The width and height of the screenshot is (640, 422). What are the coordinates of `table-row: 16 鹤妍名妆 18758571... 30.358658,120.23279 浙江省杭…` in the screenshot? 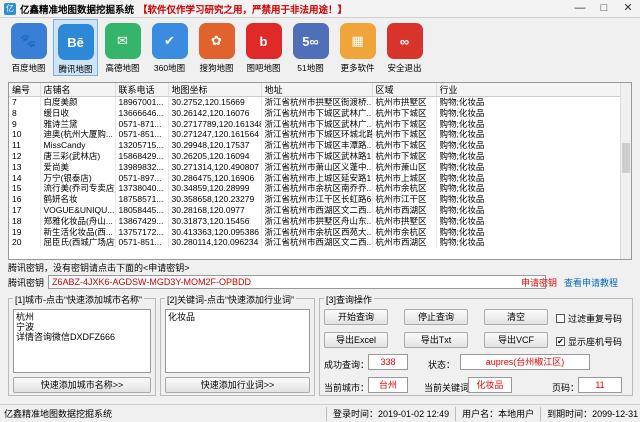 It's located at (316, 199).